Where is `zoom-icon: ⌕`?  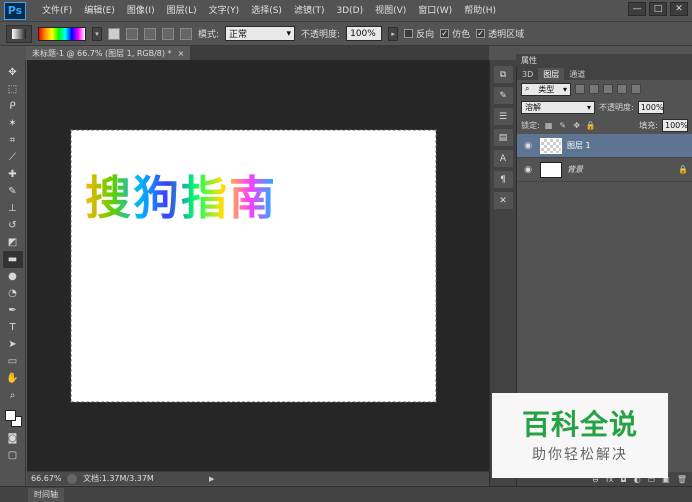
zoom-icon: ⌕ is located at coordinates (13, 395).